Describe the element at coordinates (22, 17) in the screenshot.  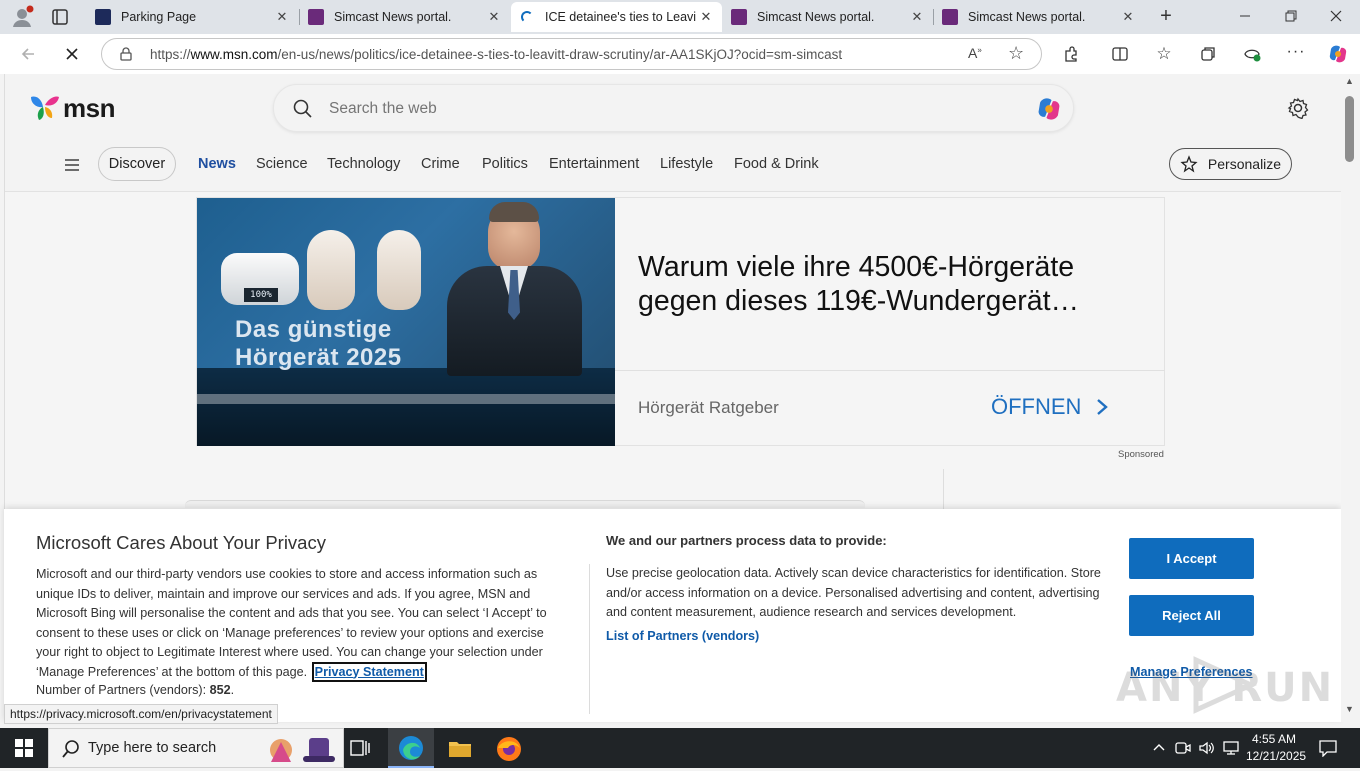
I see `profile-icon` at that location.